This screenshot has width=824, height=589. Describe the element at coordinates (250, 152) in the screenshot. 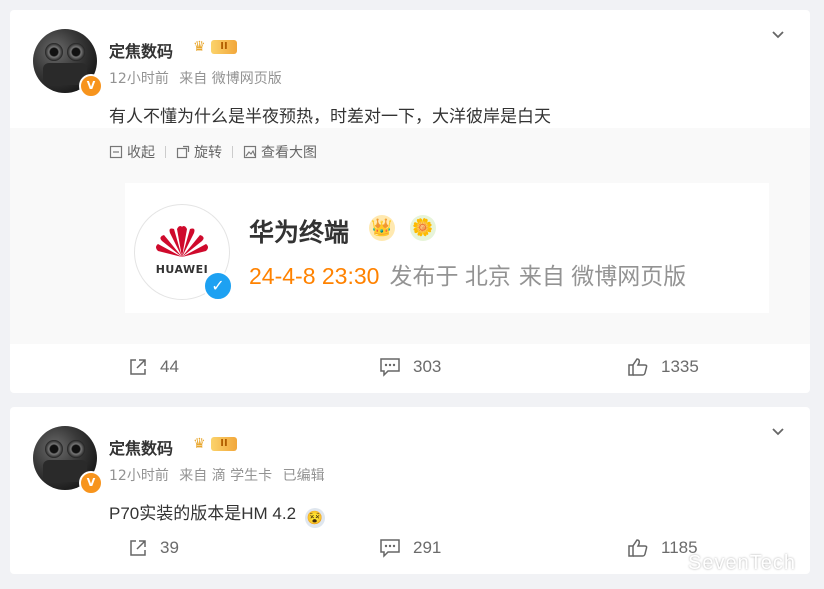

I see `image-icon` at that location.